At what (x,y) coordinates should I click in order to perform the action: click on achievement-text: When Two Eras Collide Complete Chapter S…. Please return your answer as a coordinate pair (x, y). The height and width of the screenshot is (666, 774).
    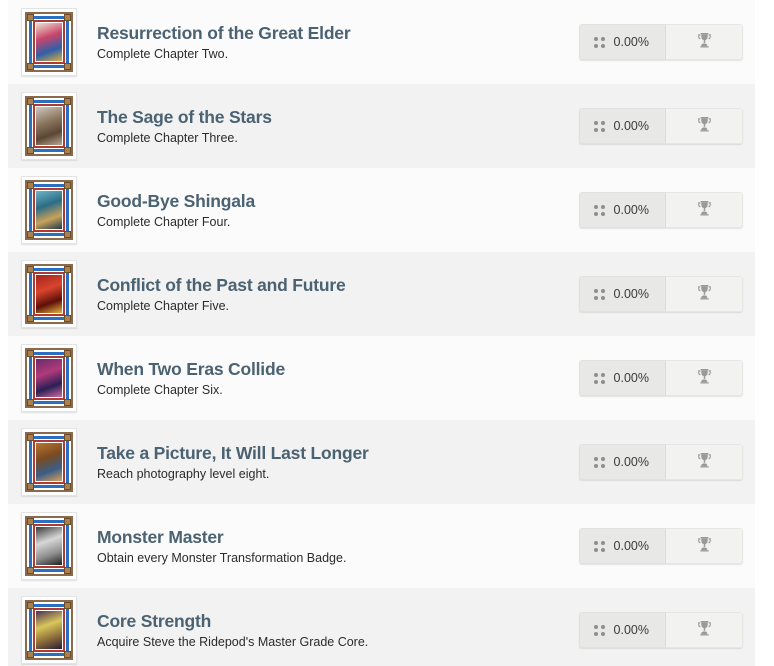
    Looking at the image, I should click on (328, 378).